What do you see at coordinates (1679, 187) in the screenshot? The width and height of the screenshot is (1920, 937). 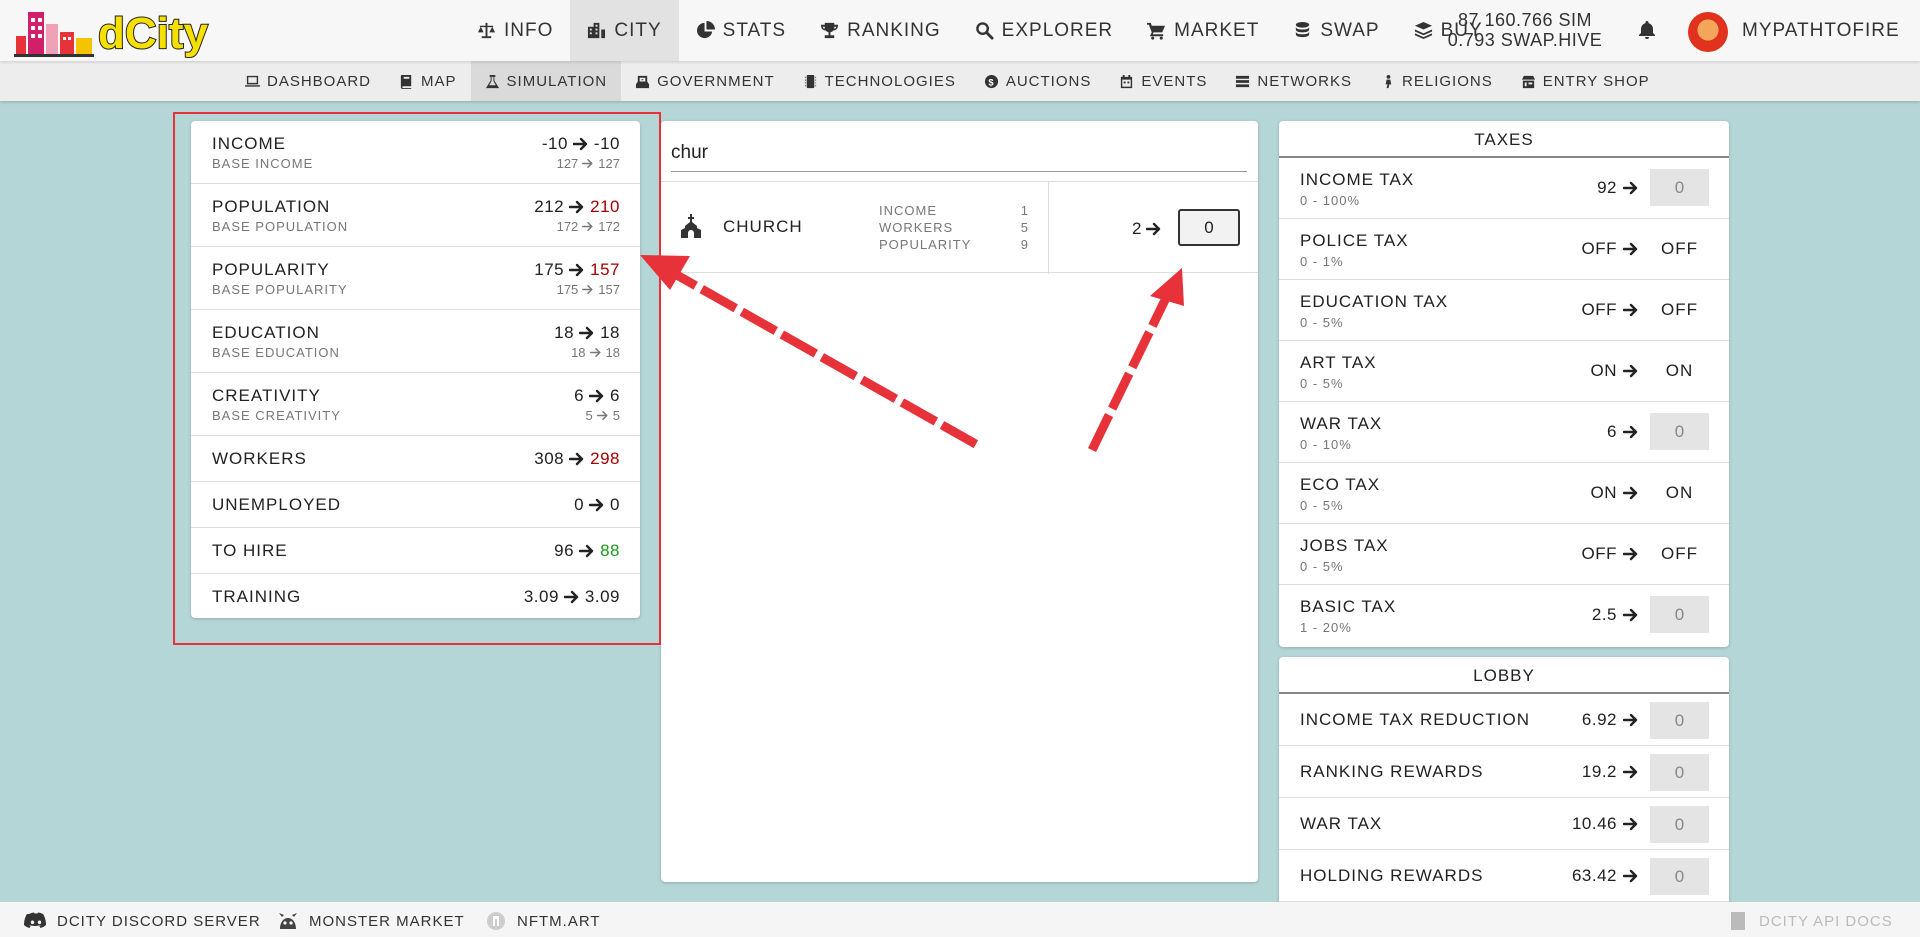 I see `income-tax-input` at bounding box center [1679, 187].